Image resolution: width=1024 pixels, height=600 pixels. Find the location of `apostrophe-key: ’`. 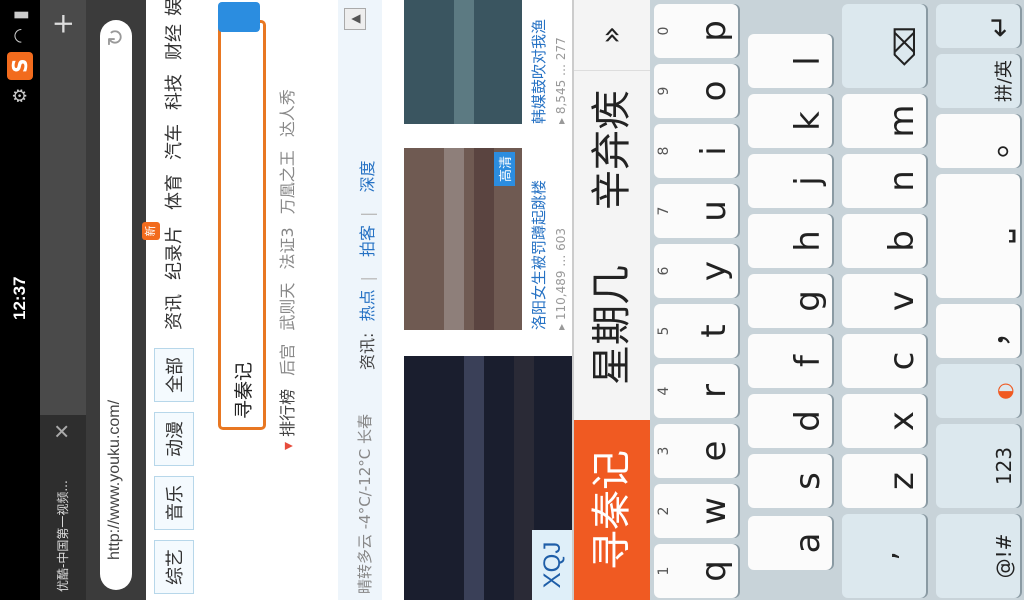

apostrophe-key: ’ is located at coordinates (884, 556).